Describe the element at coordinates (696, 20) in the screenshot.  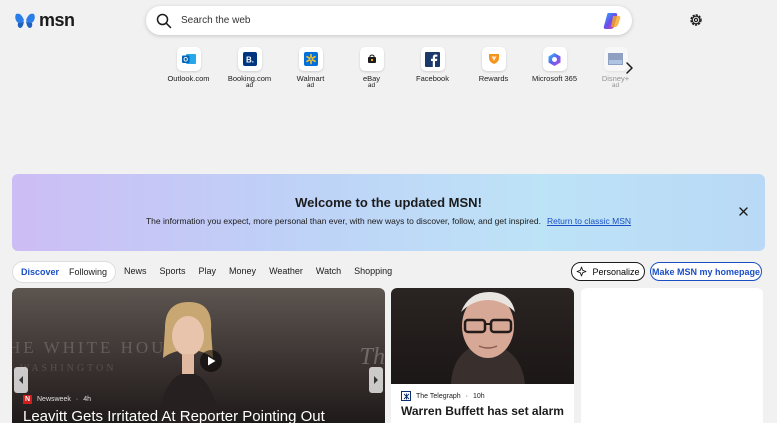
I see `settings-gear-icon` at that location.